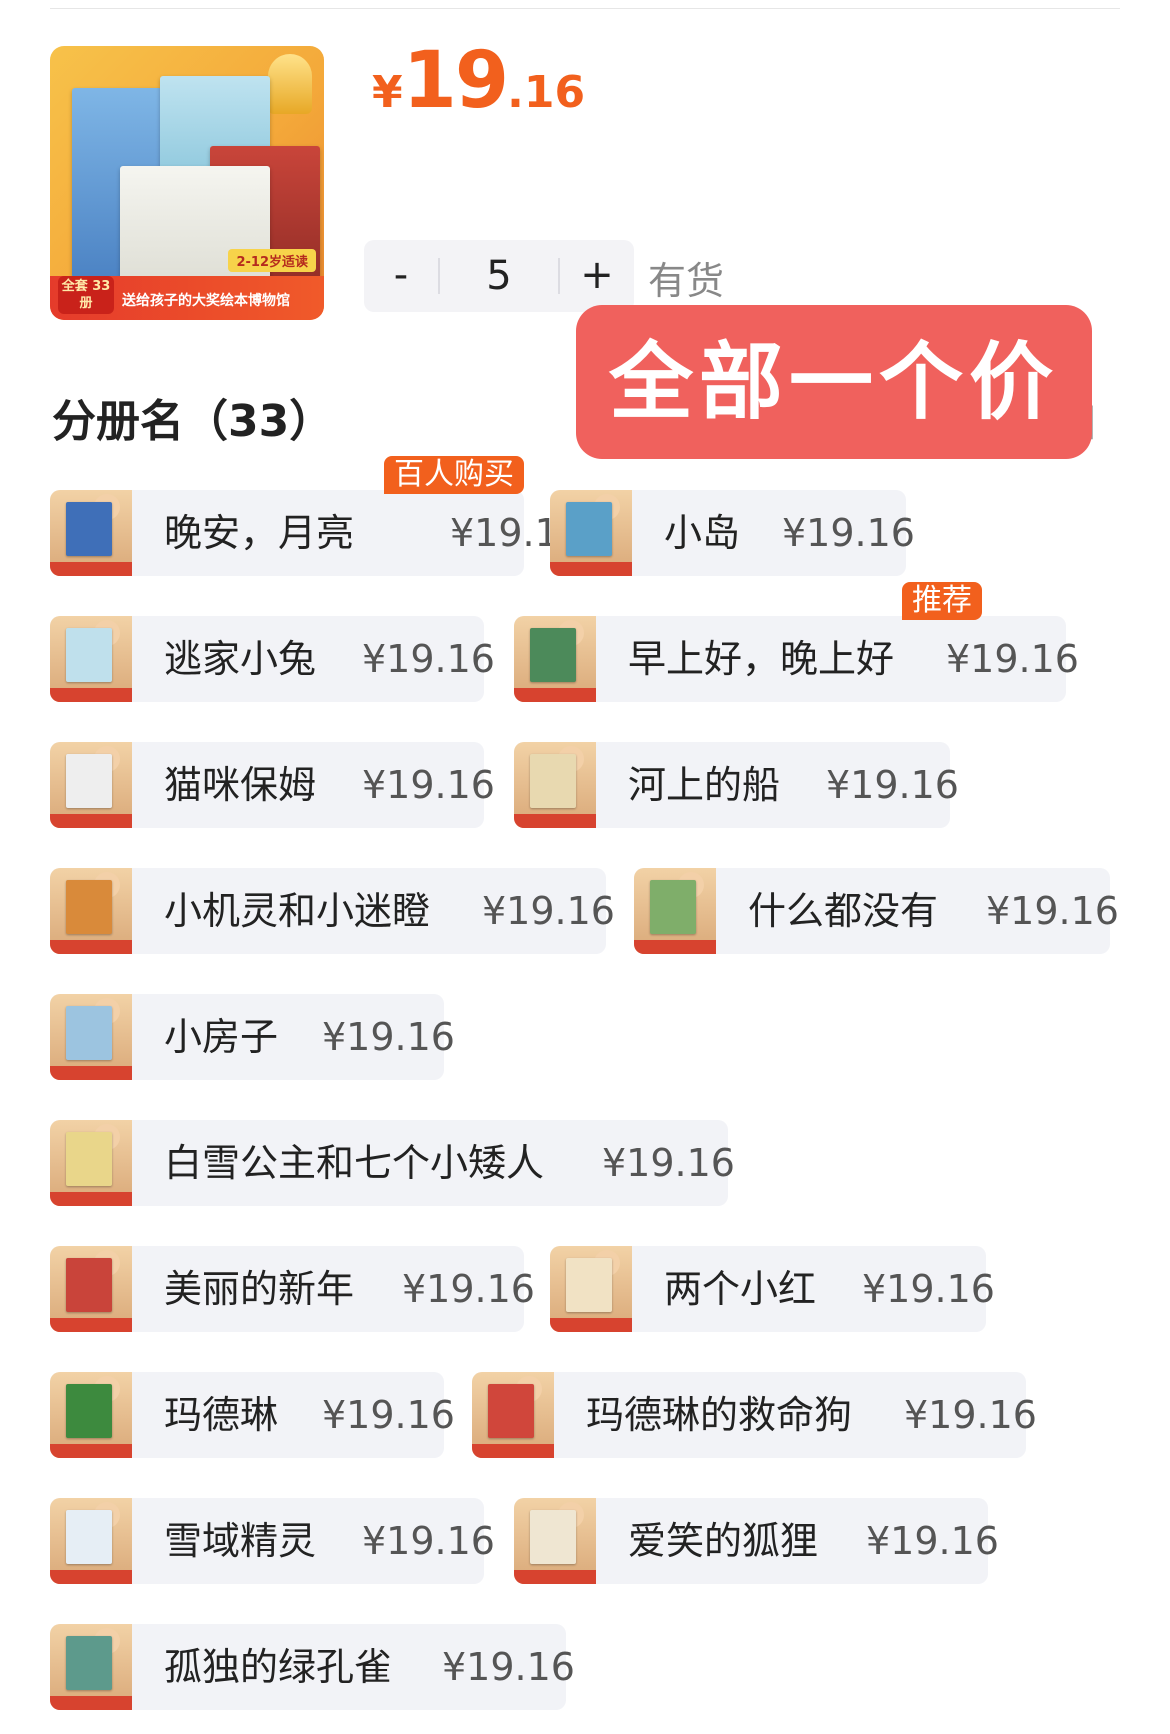 The image size is (1170, 1734). What do you see at coordinates (585, 8) in the screenshot?
I see `top-divider` at bounding box center [585, 8].